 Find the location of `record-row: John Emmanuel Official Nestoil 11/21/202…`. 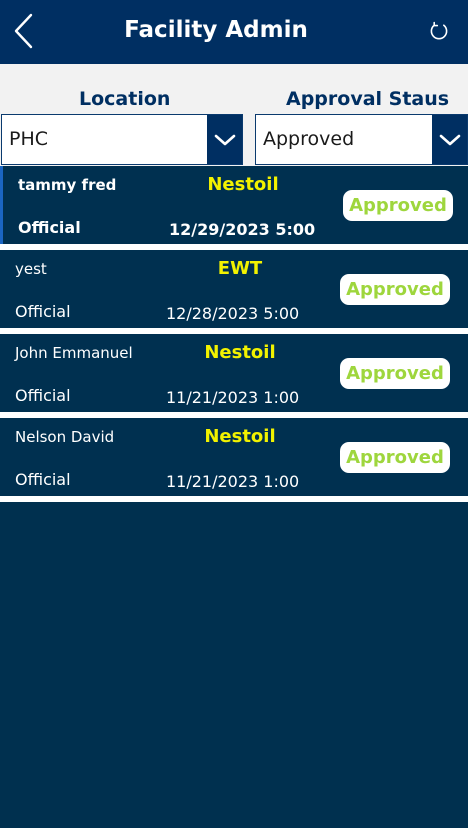

record-row: John Emmanuel Official Nestoil 11/21/202… is located at coordinates (234, 373).